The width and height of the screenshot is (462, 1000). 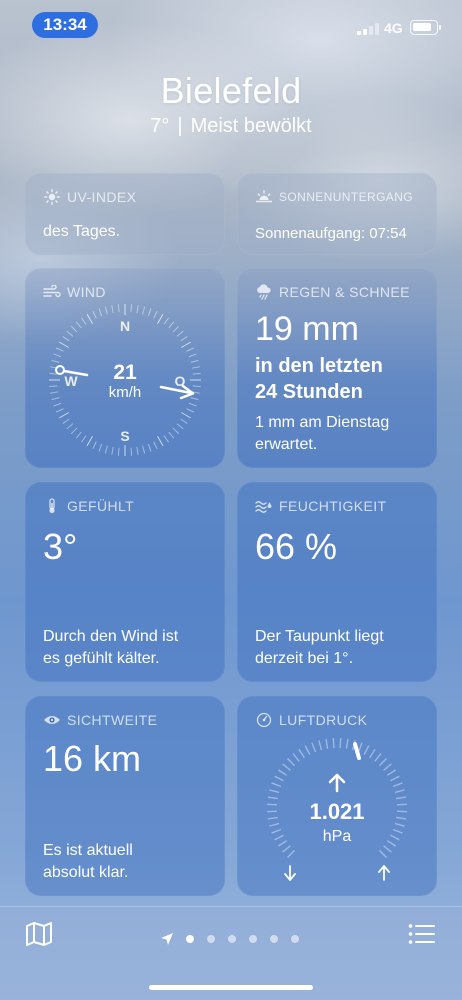 I want to click on wind-compass: N S W O 21 km/h, so click(x=125, y=380).